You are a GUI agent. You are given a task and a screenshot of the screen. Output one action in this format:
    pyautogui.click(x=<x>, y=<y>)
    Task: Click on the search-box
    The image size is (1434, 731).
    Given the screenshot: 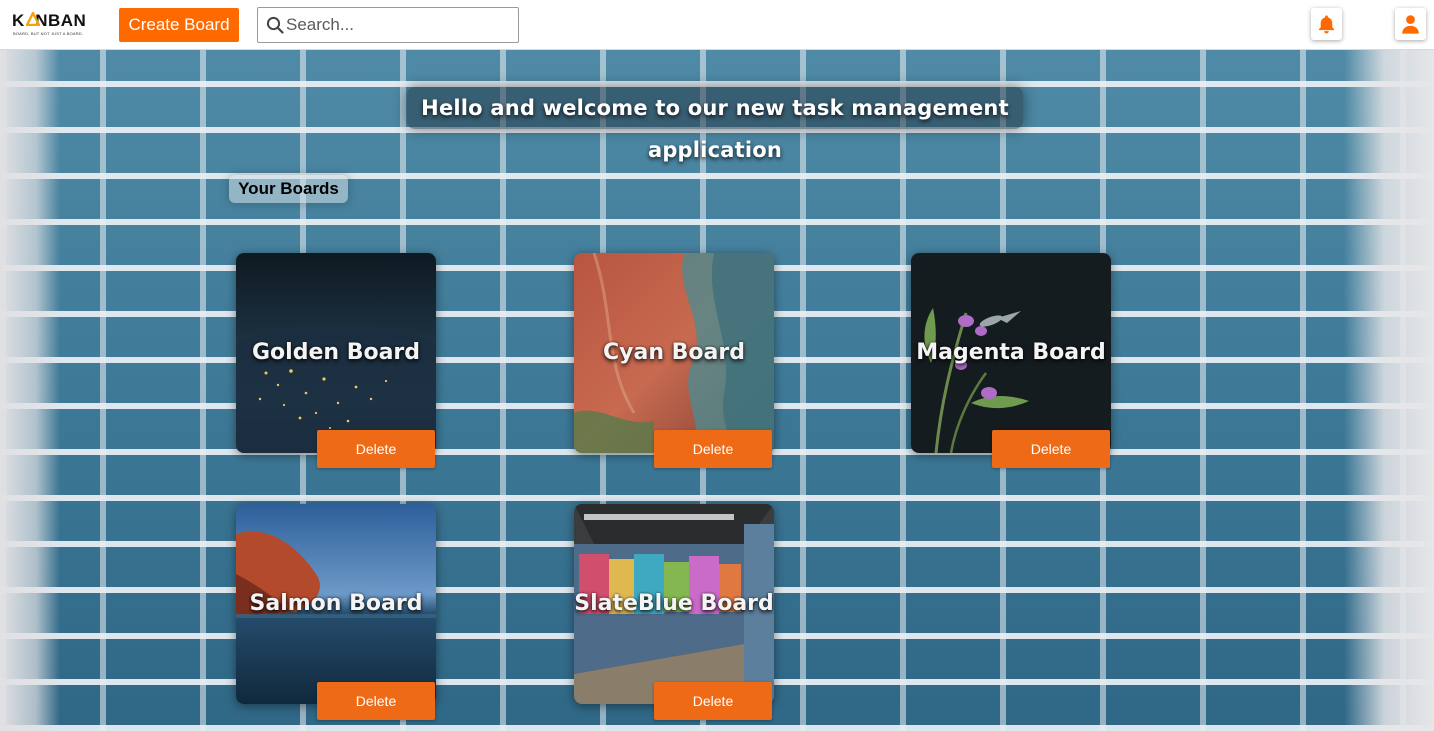 What is the action you would take?
    pyautogui.click(x=388, y=25)
    